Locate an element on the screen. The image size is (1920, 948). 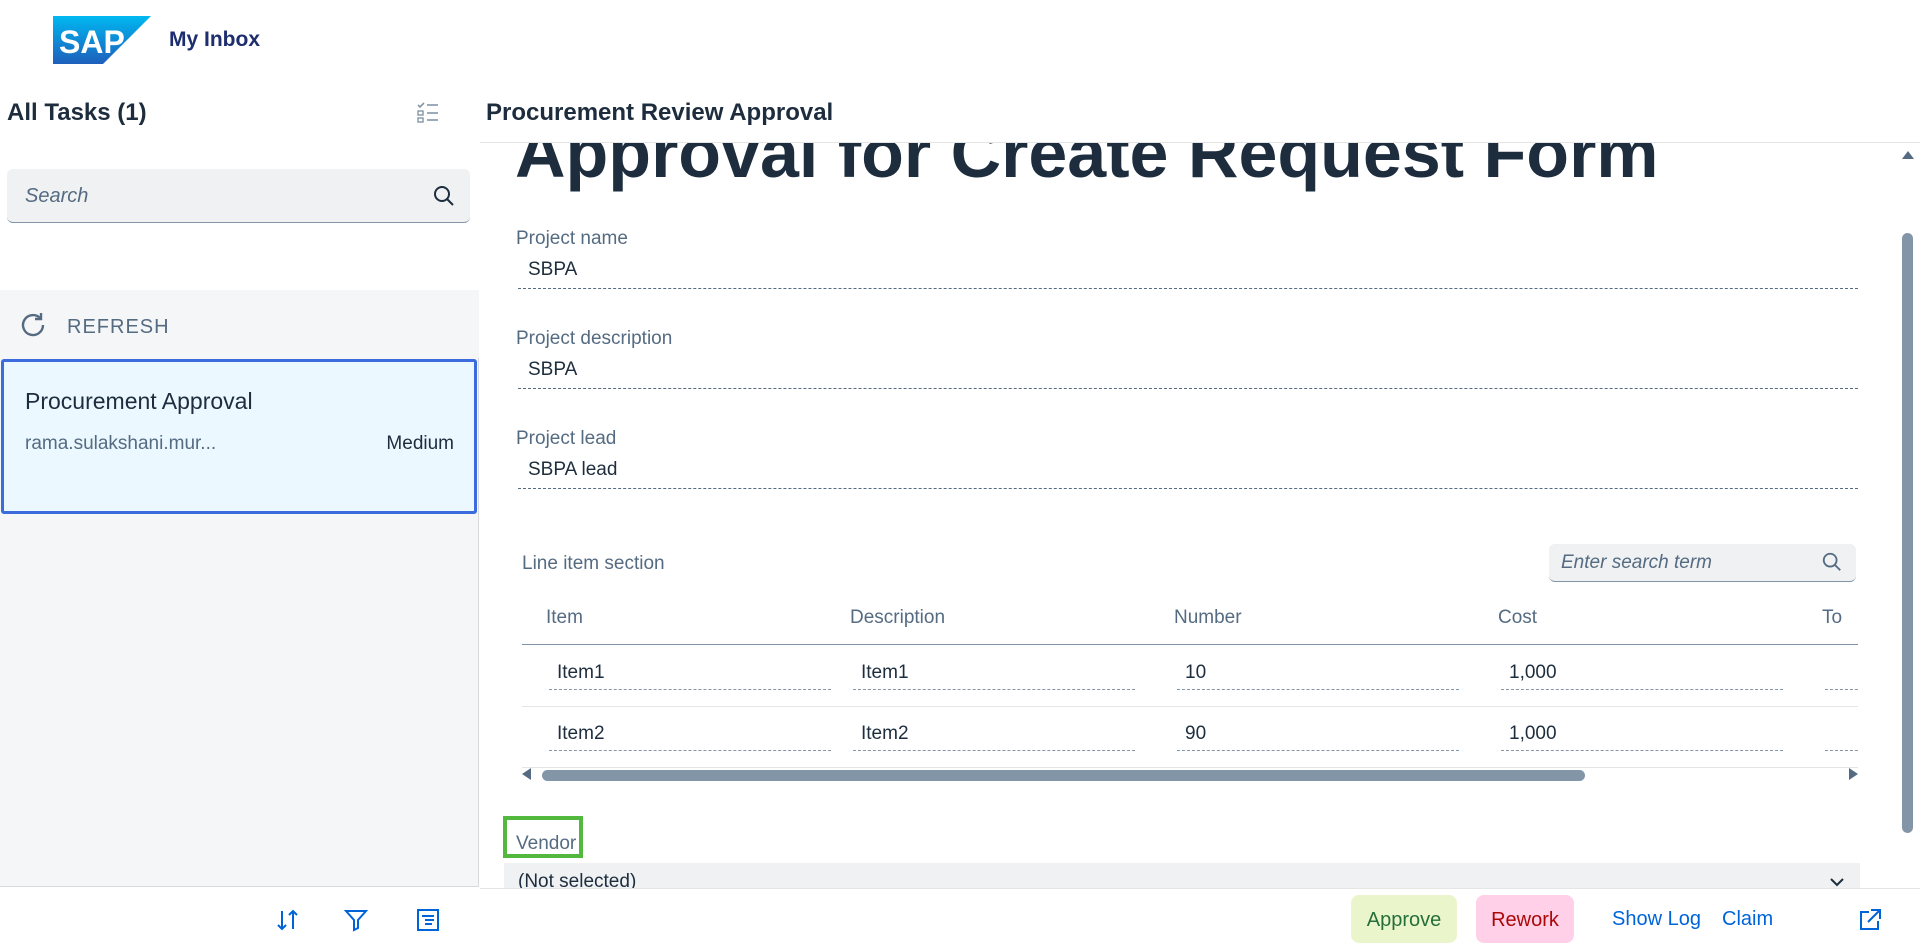
project-description-label: Project description is located at coordinates (594, 338).